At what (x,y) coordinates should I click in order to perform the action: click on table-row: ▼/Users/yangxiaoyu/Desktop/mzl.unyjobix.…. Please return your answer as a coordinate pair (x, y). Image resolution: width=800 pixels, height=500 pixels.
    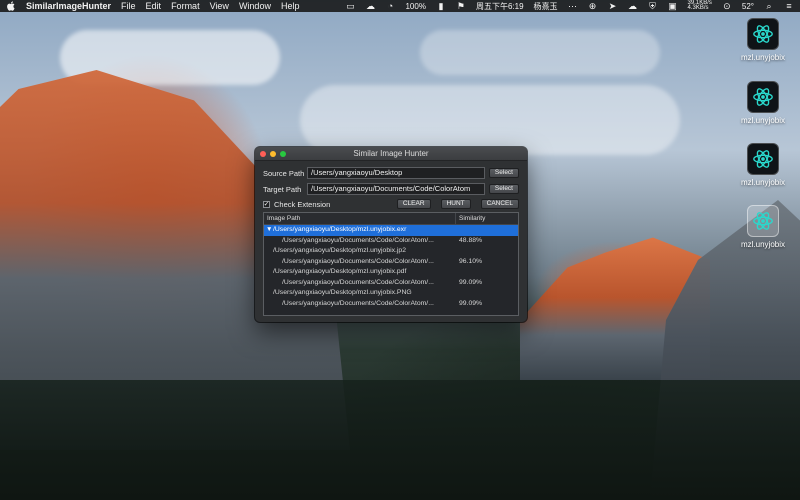
    Looking at the image, I should click on (391, 230).